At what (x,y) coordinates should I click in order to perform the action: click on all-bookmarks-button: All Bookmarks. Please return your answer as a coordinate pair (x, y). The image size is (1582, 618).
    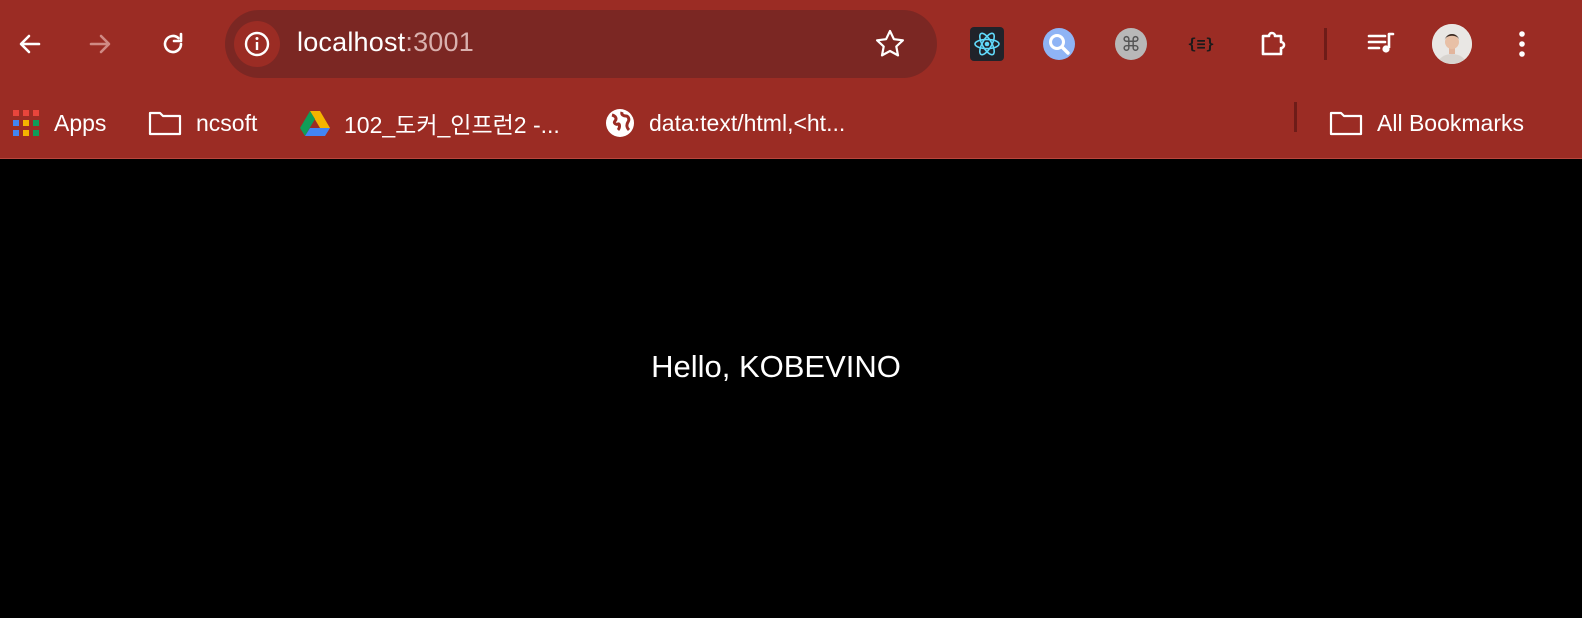
    Looking at the image, I should click on (1426, 123).